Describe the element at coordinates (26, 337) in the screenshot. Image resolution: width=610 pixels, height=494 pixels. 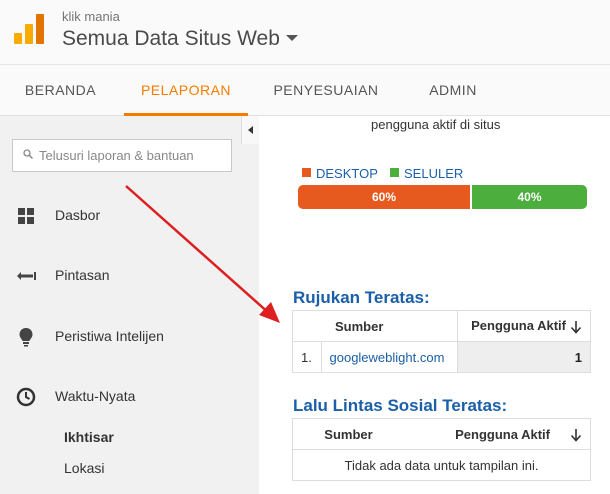
I see `lightbulb-icon` at that location.